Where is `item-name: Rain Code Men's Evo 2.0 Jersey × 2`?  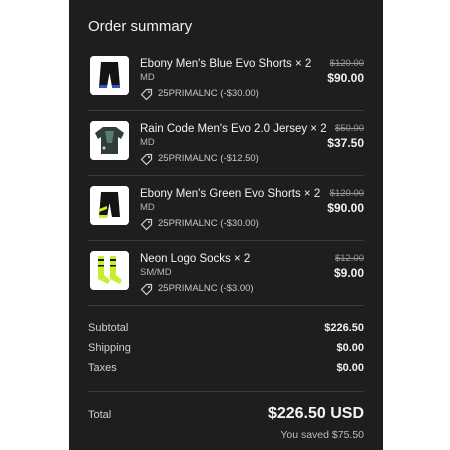 item-name: Rain Code Men's Evo 2.0 Jersey × 2 is located at coordinates (233, 129).